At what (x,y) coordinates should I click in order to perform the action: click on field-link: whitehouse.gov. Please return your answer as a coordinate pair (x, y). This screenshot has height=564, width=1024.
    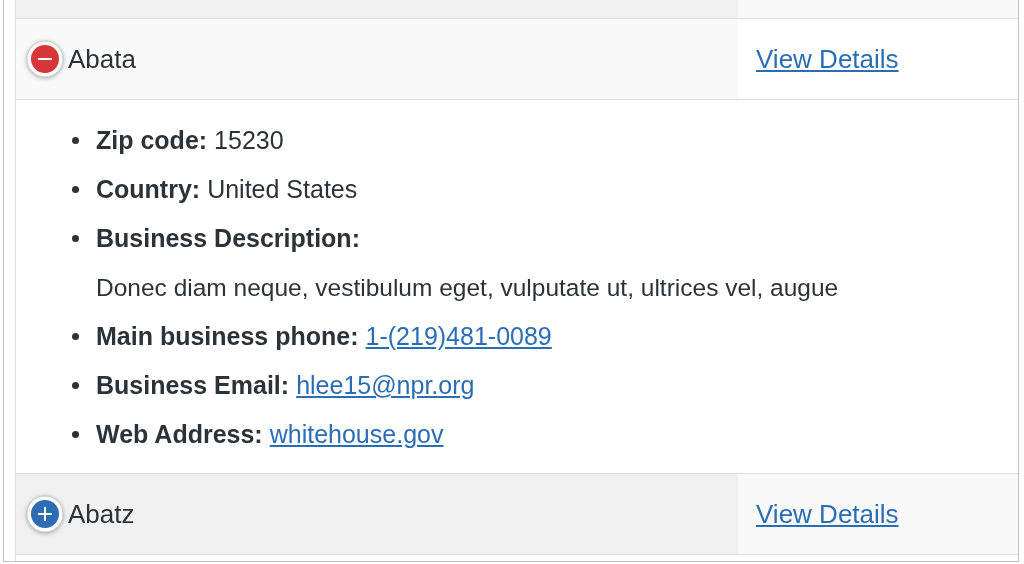
    Looking at the image, I should click on (356, 434).